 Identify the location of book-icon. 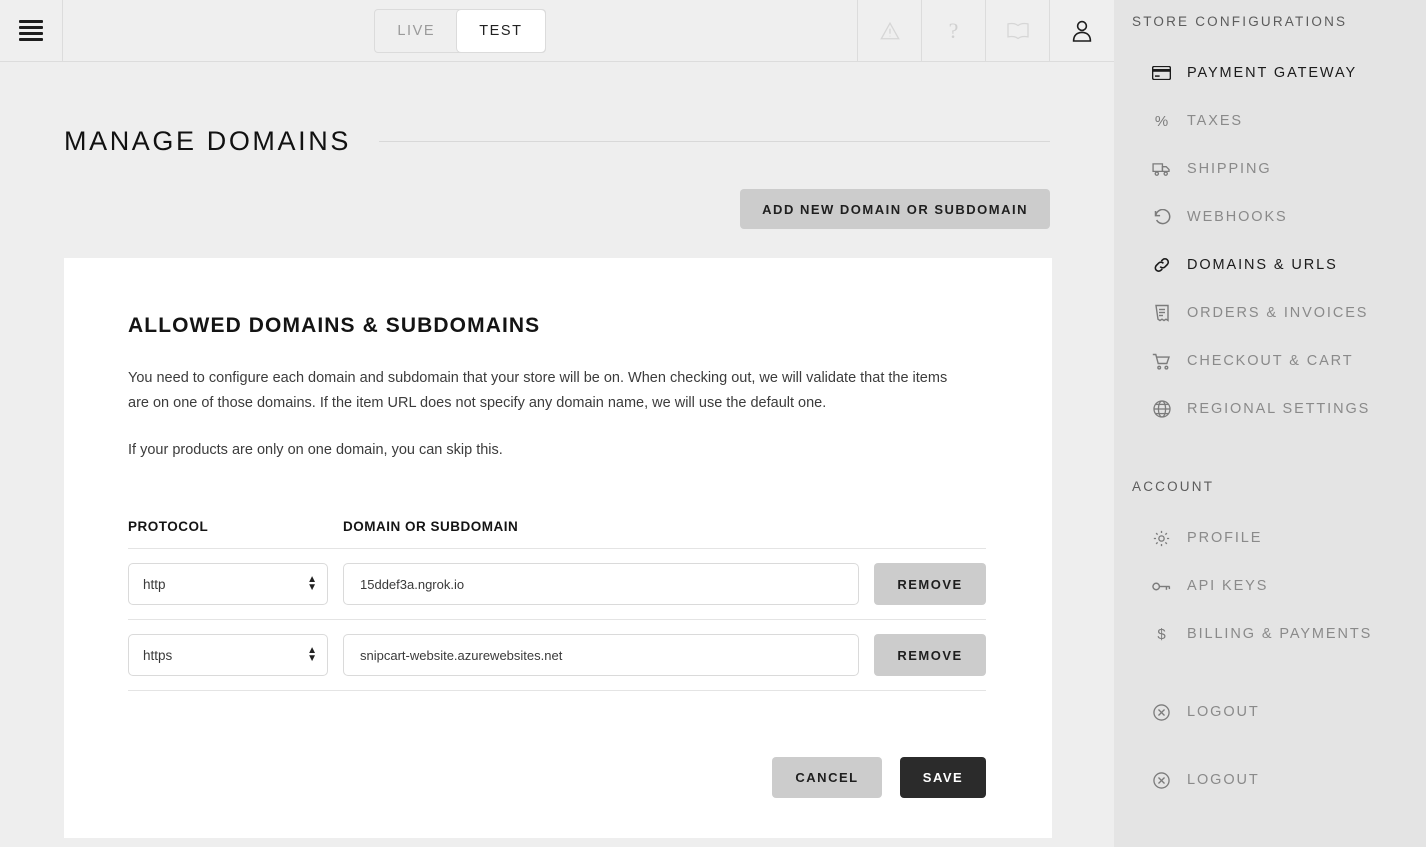
(1018, 31).